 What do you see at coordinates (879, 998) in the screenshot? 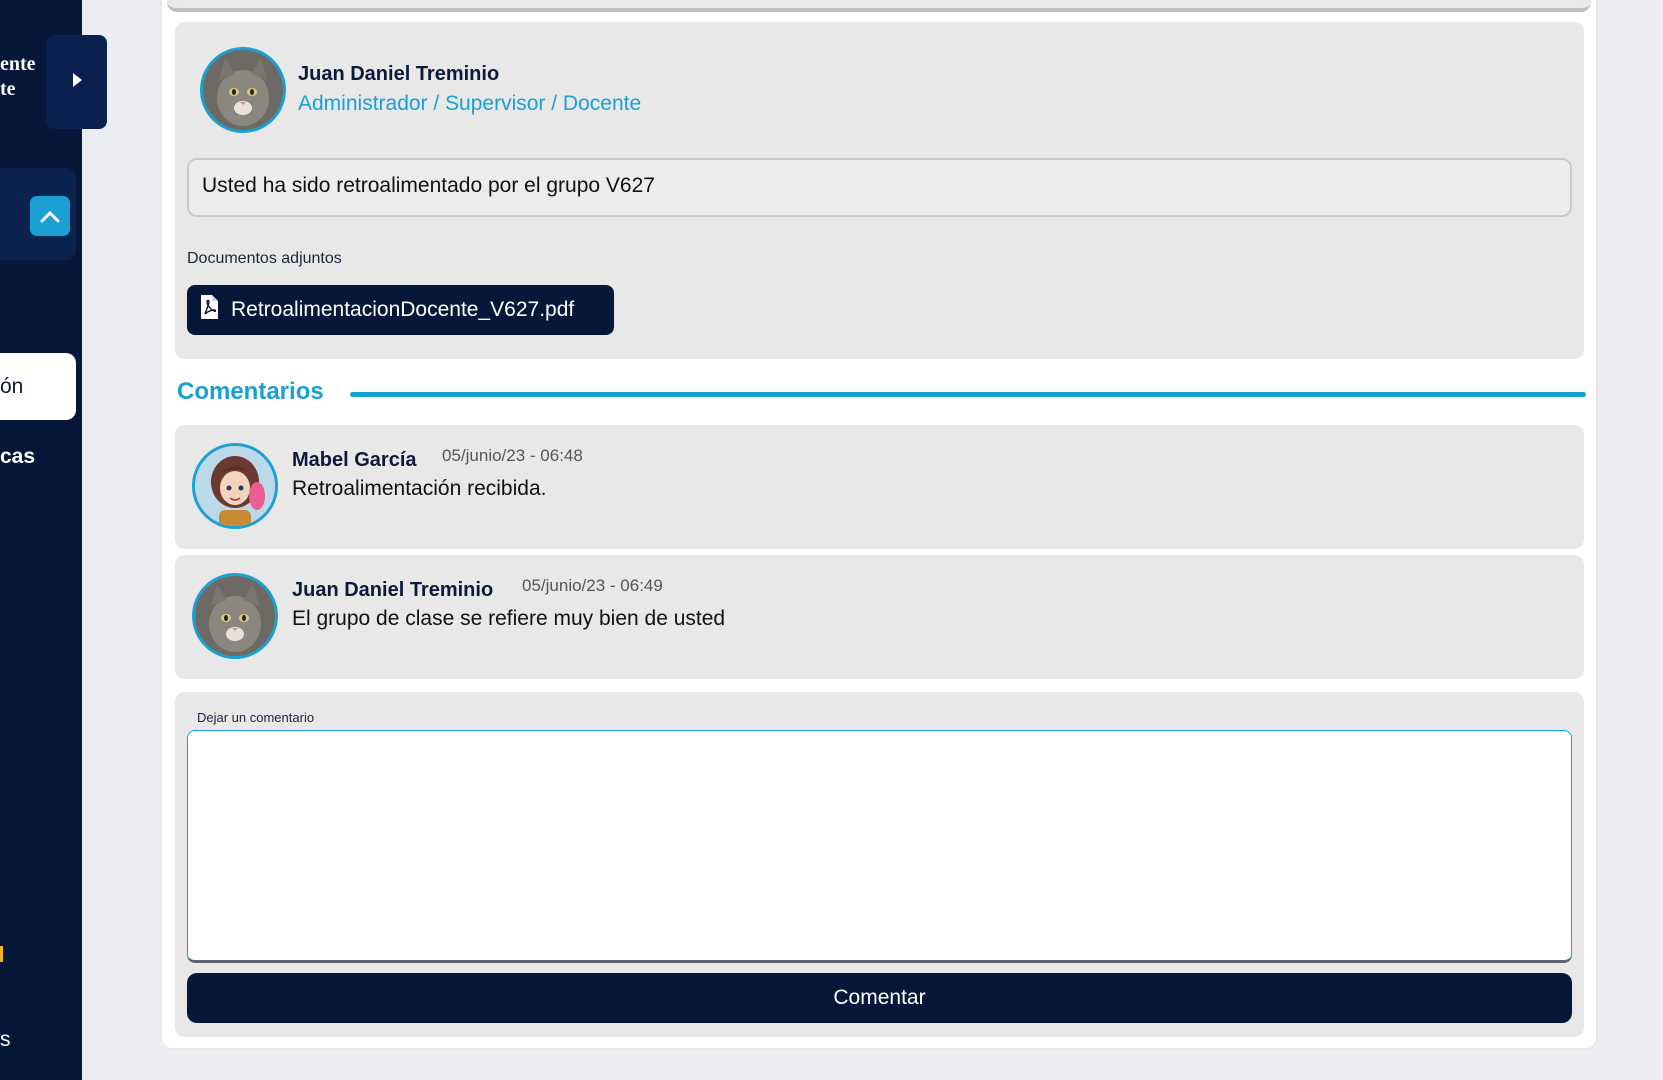
I see `submit-comment-button: Comentar` at bounding box center [879, 998].